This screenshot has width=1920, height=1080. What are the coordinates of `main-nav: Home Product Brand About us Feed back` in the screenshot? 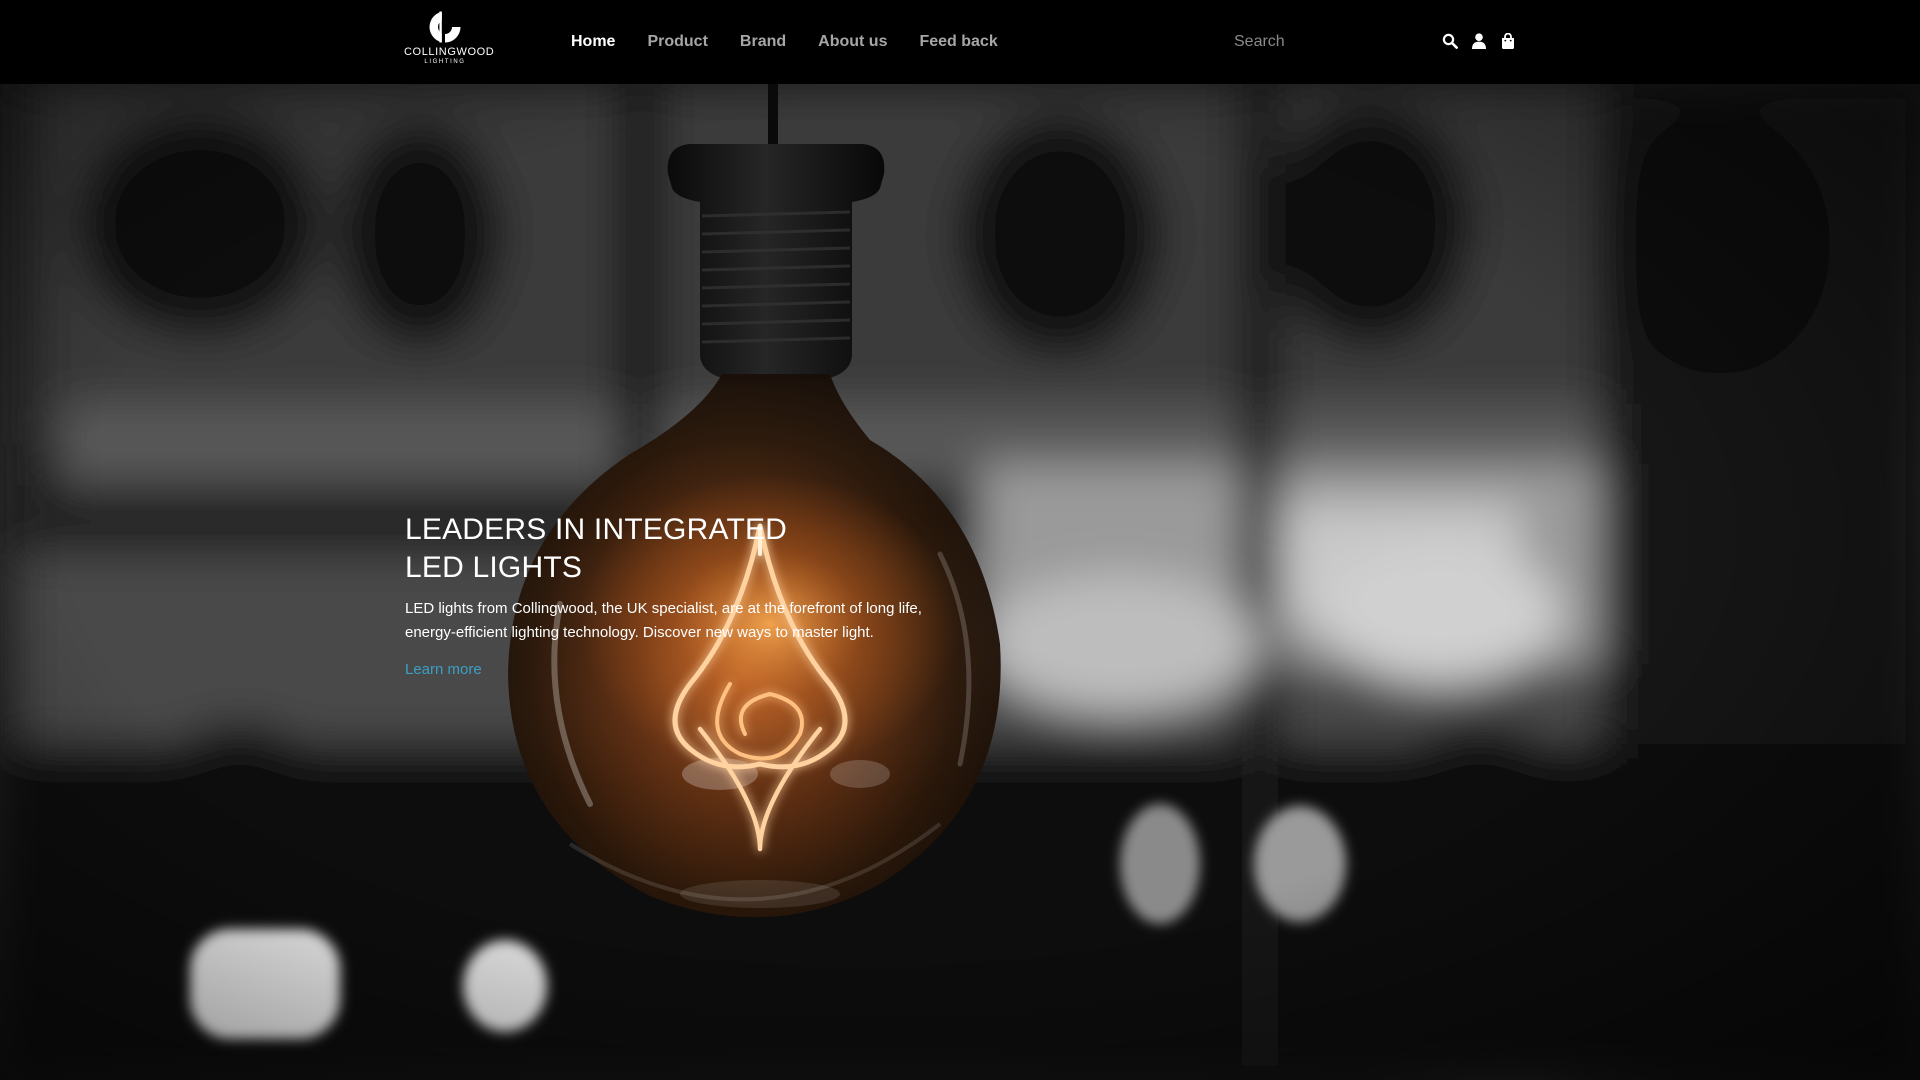 It's located at (784, 42).